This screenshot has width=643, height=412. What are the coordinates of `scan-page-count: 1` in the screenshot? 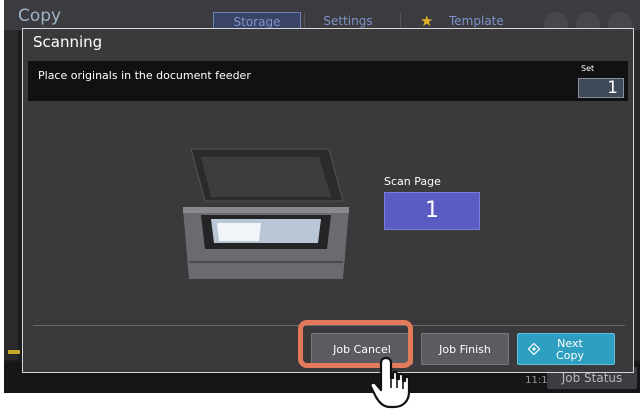 It's located at (432, 211).